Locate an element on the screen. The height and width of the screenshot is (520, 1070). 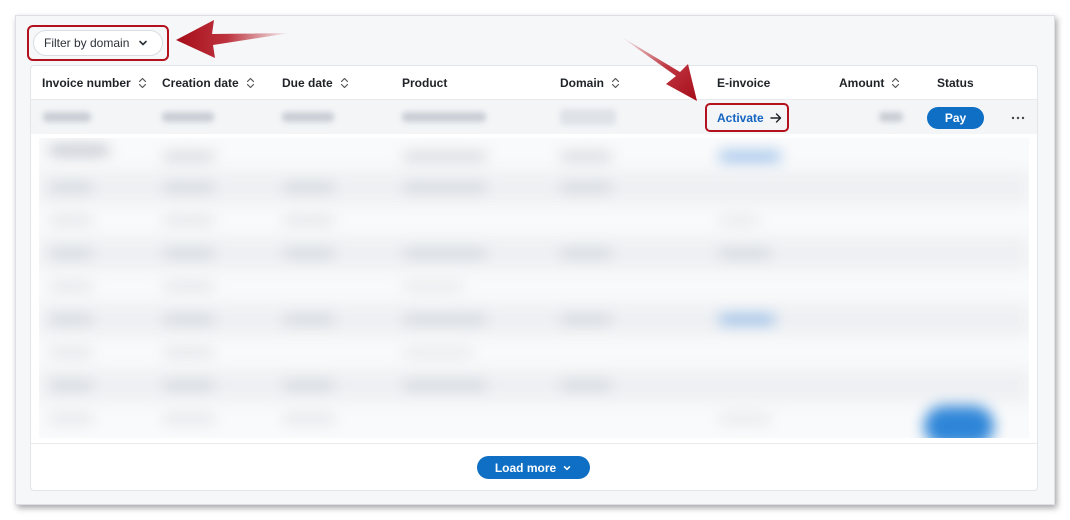
row-actions-button is located at coordinates (1018, 118).